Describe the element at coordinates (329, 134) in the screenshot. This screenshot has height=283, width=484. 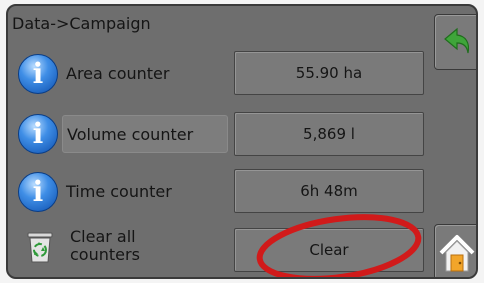
I see `volume-counter-value: 5,869 l` at that location.